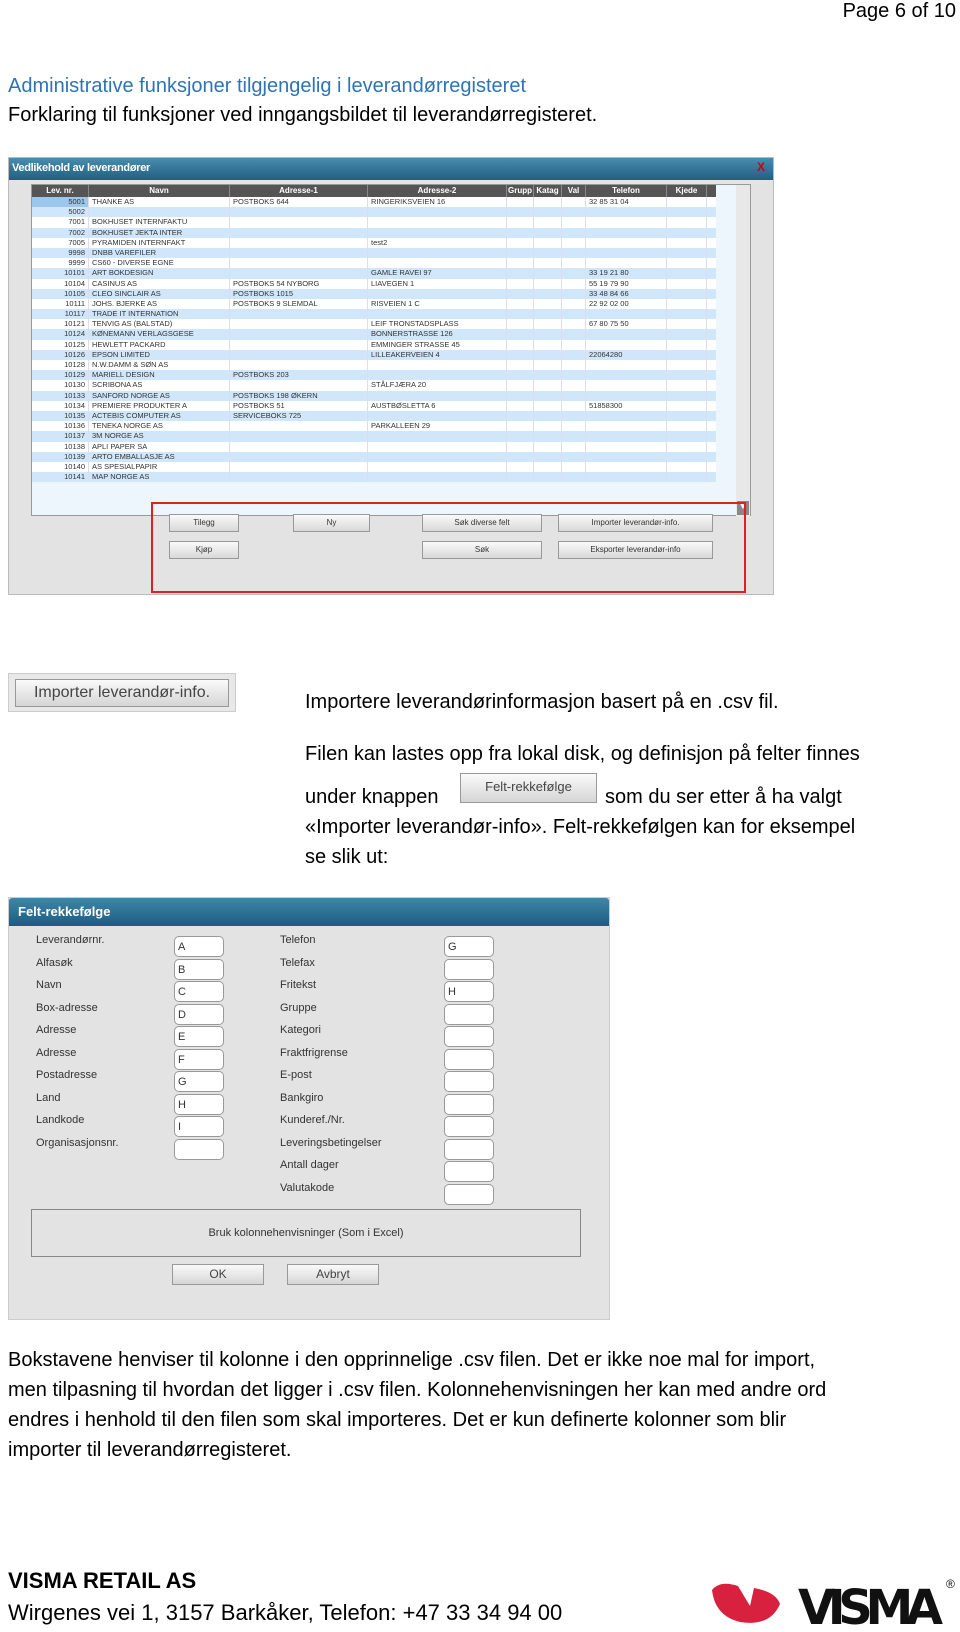 The image size is (960, 1632). I want to click on sok-diverse-felt-button: Søk diverse felt, so click(482, 523).